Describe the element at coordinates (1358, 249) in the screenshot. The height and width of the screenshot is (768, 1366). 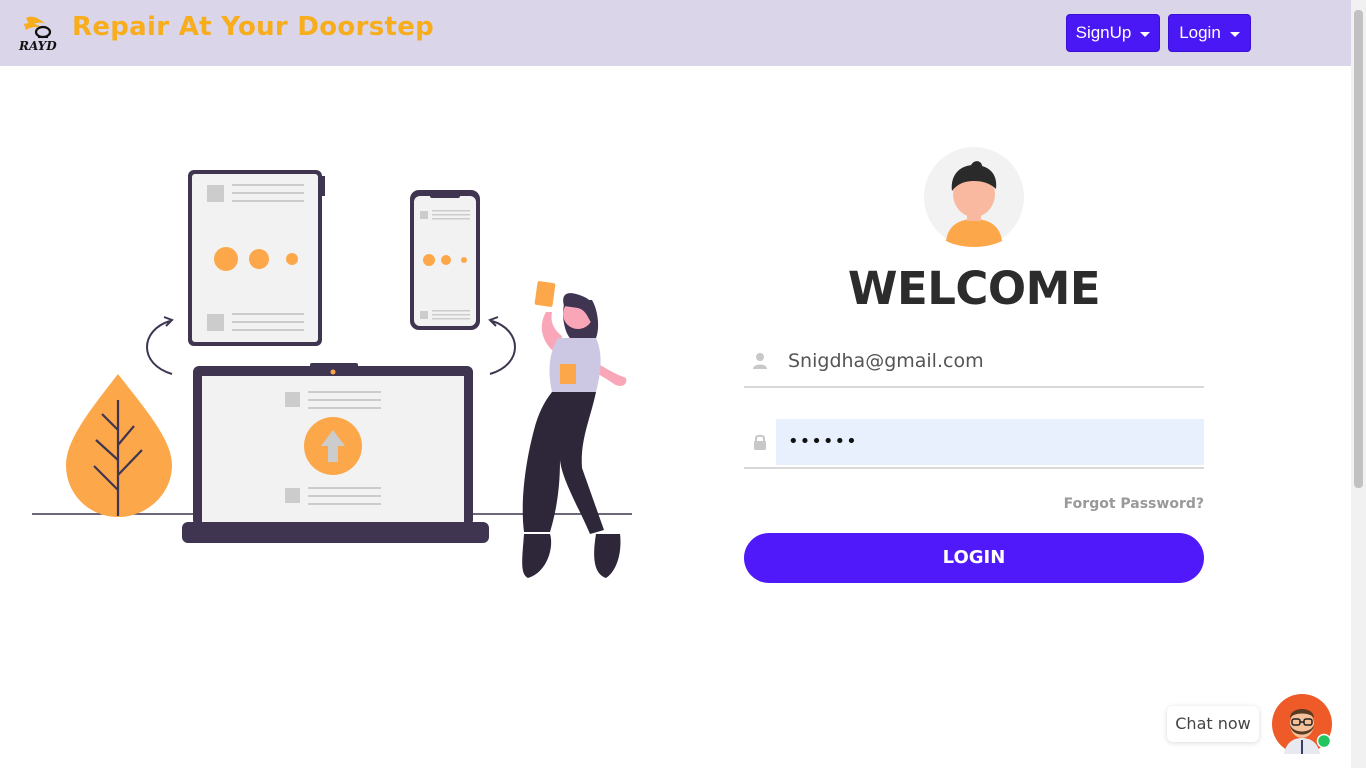
I see `scrollbar-thumb` at that location.